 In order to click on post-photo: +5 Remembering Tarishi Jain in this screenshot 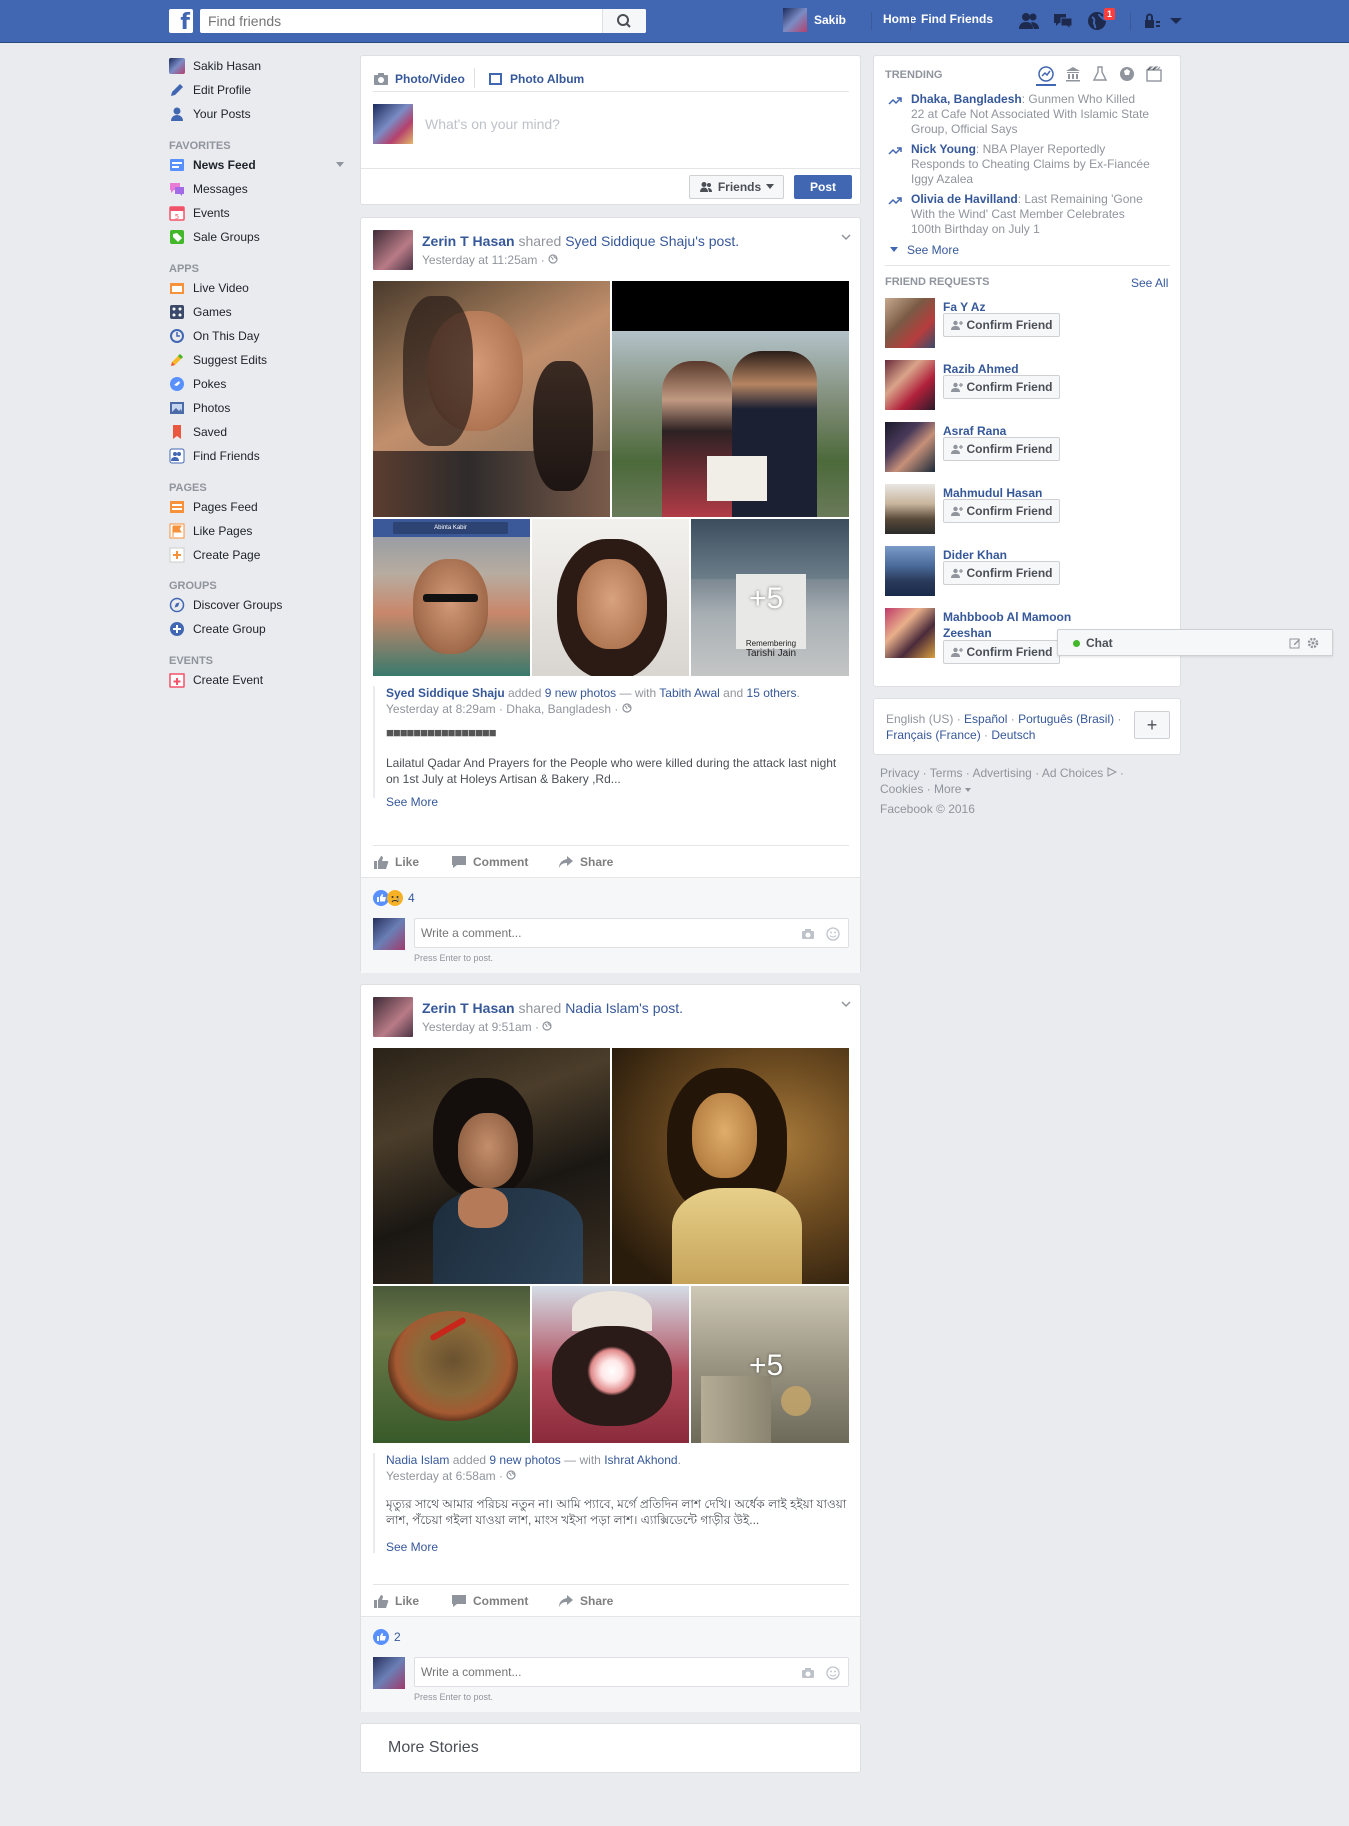, I will do `click(770, 597)`.